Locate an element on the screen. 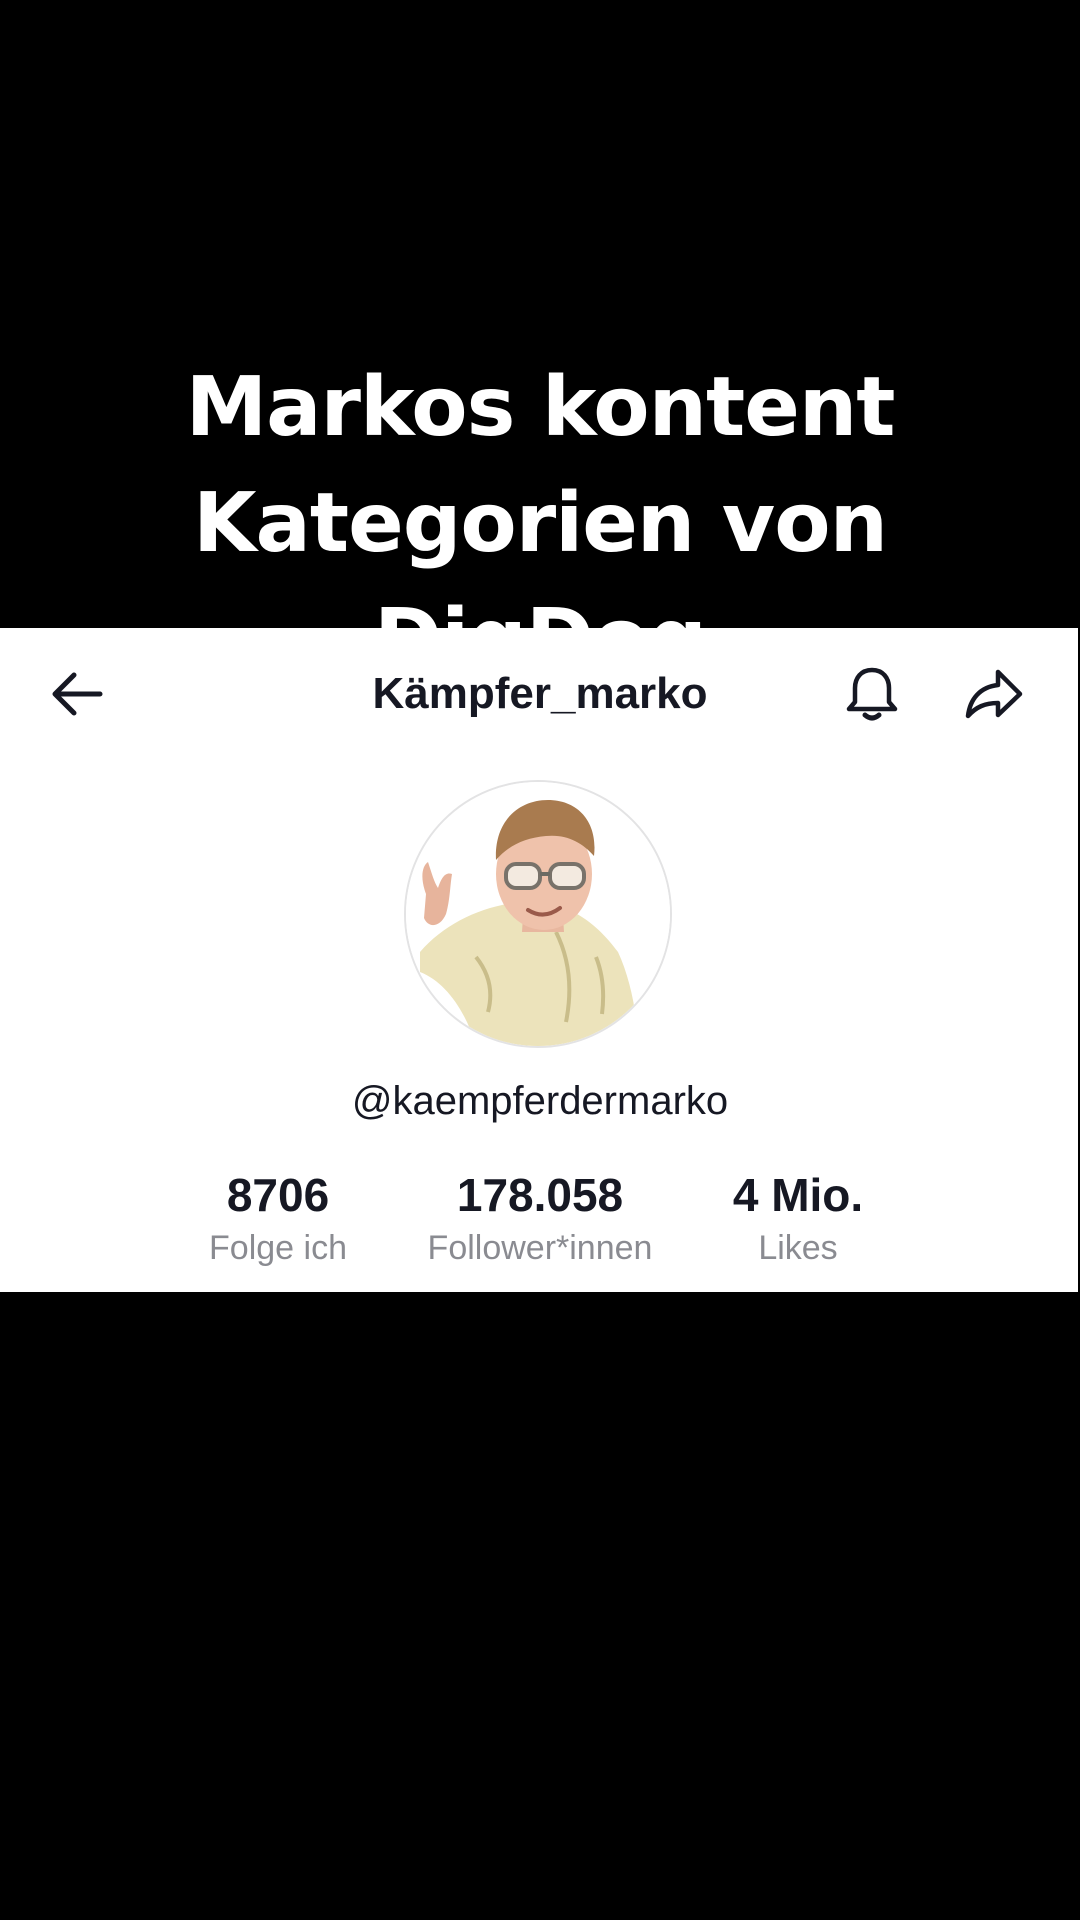 The width and height of the screenshot is (1080, 1920). avatar is located at coordinates (538, 914).